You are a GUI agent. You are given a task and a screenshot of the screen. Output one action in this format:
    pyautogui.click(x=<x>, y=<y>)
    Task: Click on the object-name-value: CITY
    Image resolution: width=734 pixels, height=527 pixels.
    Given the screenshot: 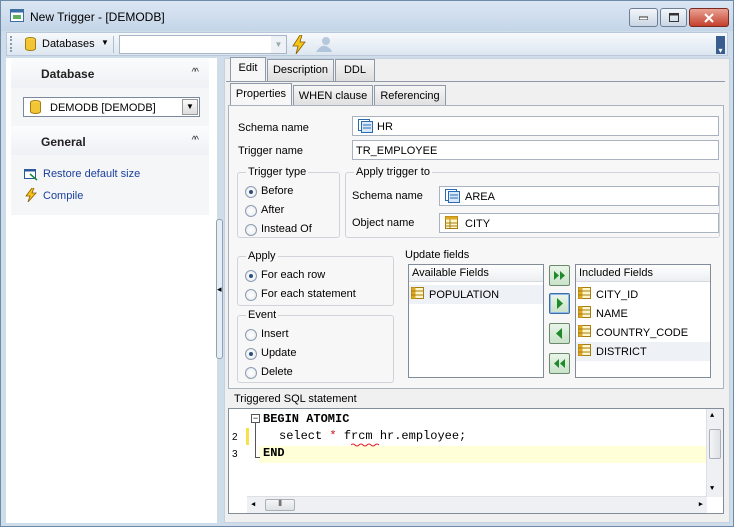 What is the action you would take?
    pyautogui.click(x=478, y=224)
    